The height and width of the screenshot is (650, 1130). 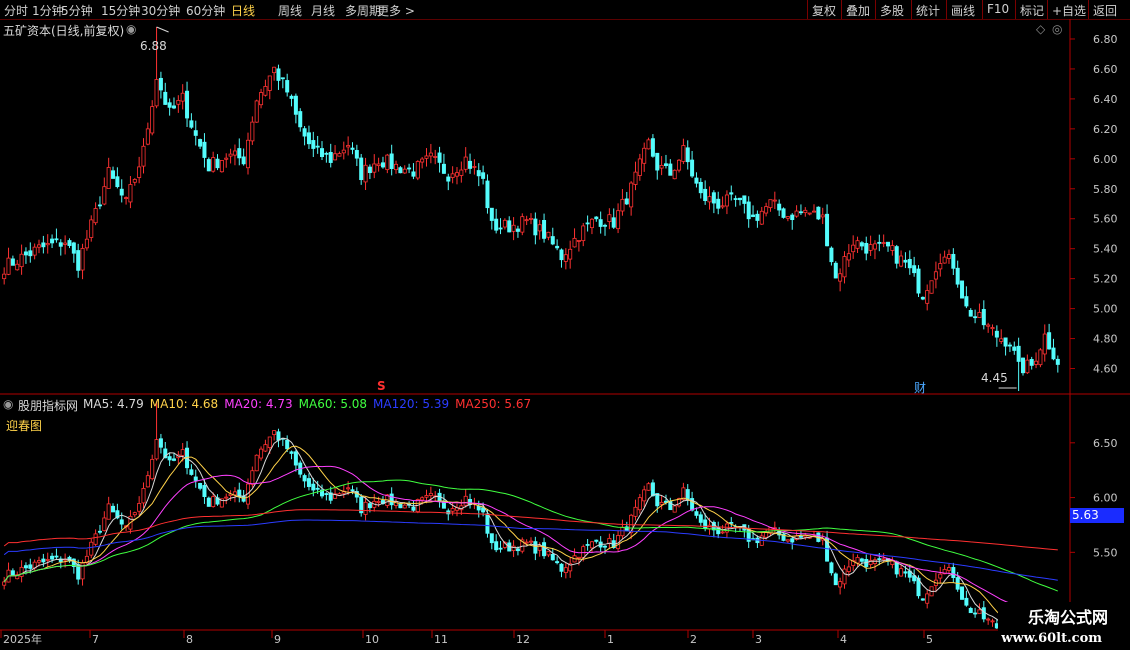 I want to click on tab-1: 1分钟, so click(x=48, y=10).